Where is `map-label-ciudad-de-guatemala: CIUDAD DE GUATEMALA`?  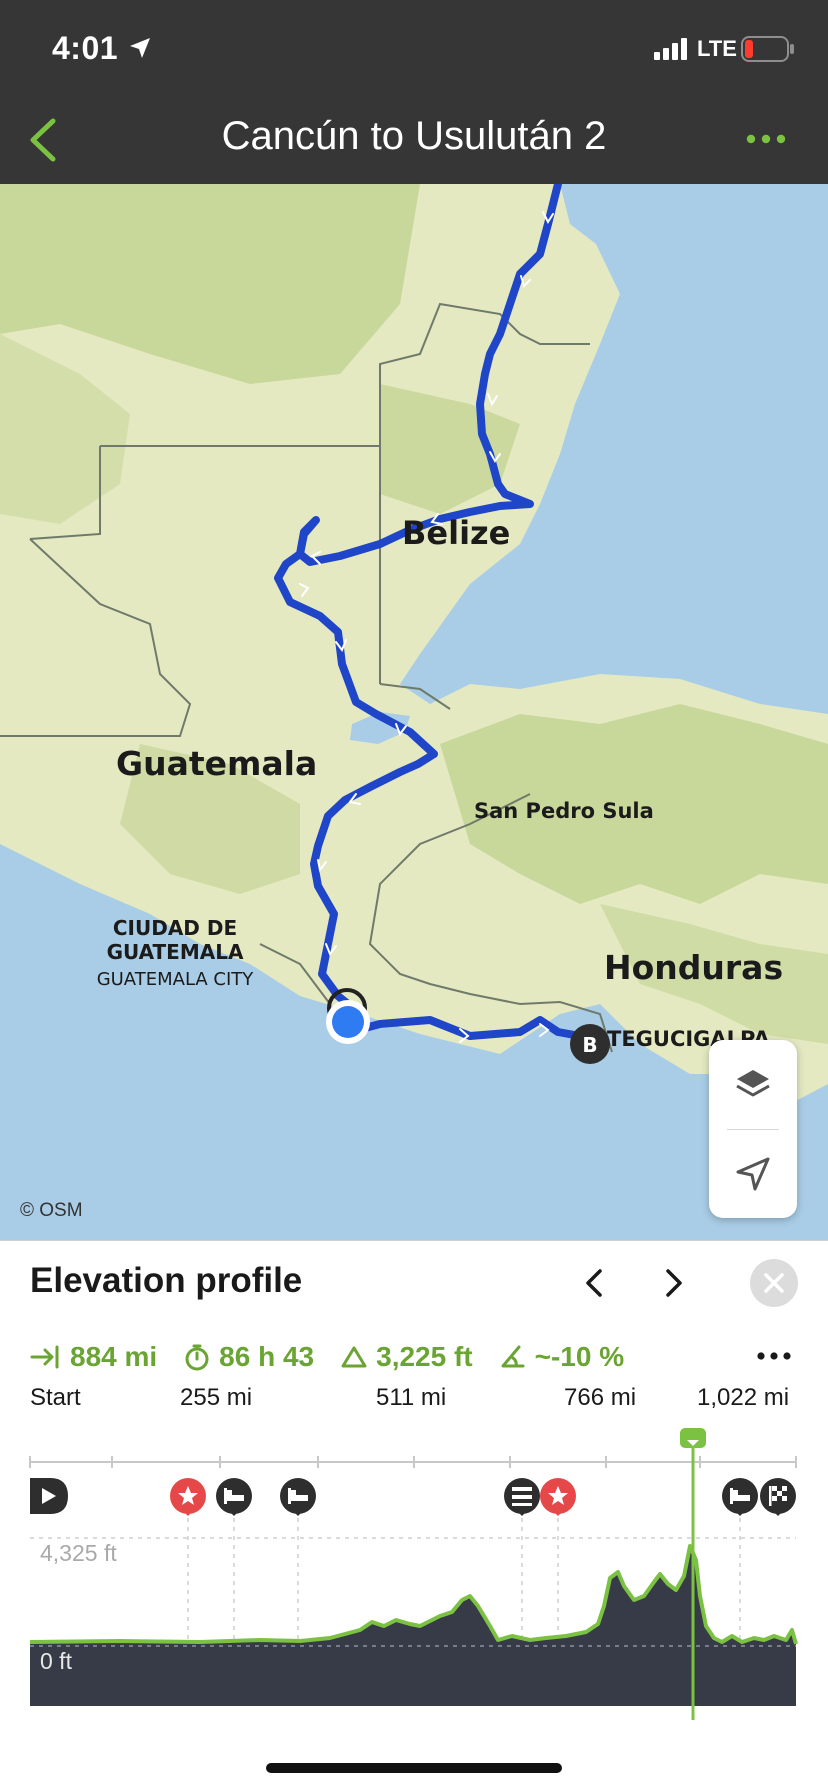 map-label-ciudad-de-guatemala: CIUDAD DE GUATEMALA is located at coordinates (175, 940).